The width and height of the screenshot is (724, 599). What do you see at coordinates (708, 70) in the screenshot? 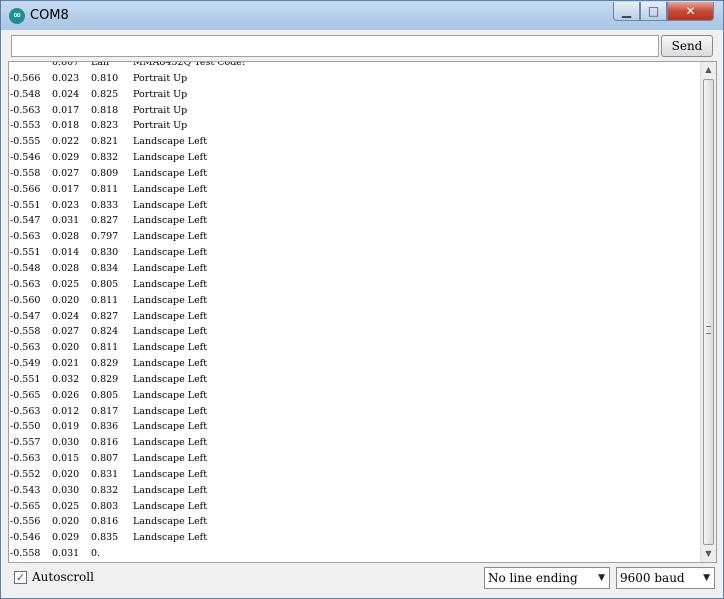
I see `scroll-up-icon: ▲` at bounding box center [708, 70].